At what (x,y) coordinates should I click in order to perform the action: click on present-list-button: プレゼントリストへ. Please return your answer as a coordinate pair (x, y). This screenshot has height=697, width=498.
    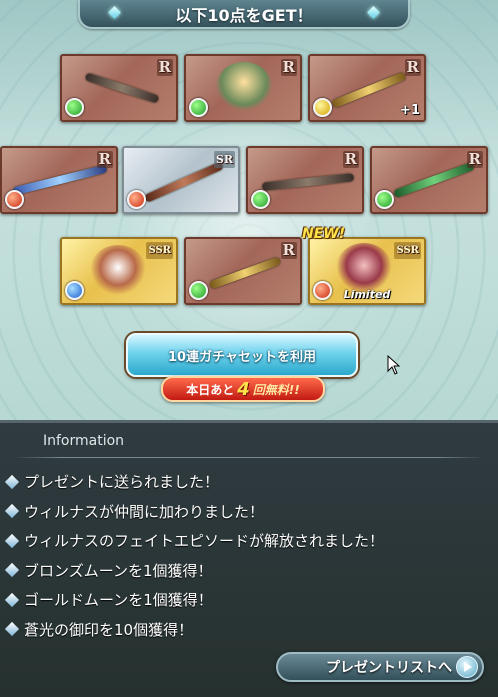
    Looking at the image, I should click on (380, 667).